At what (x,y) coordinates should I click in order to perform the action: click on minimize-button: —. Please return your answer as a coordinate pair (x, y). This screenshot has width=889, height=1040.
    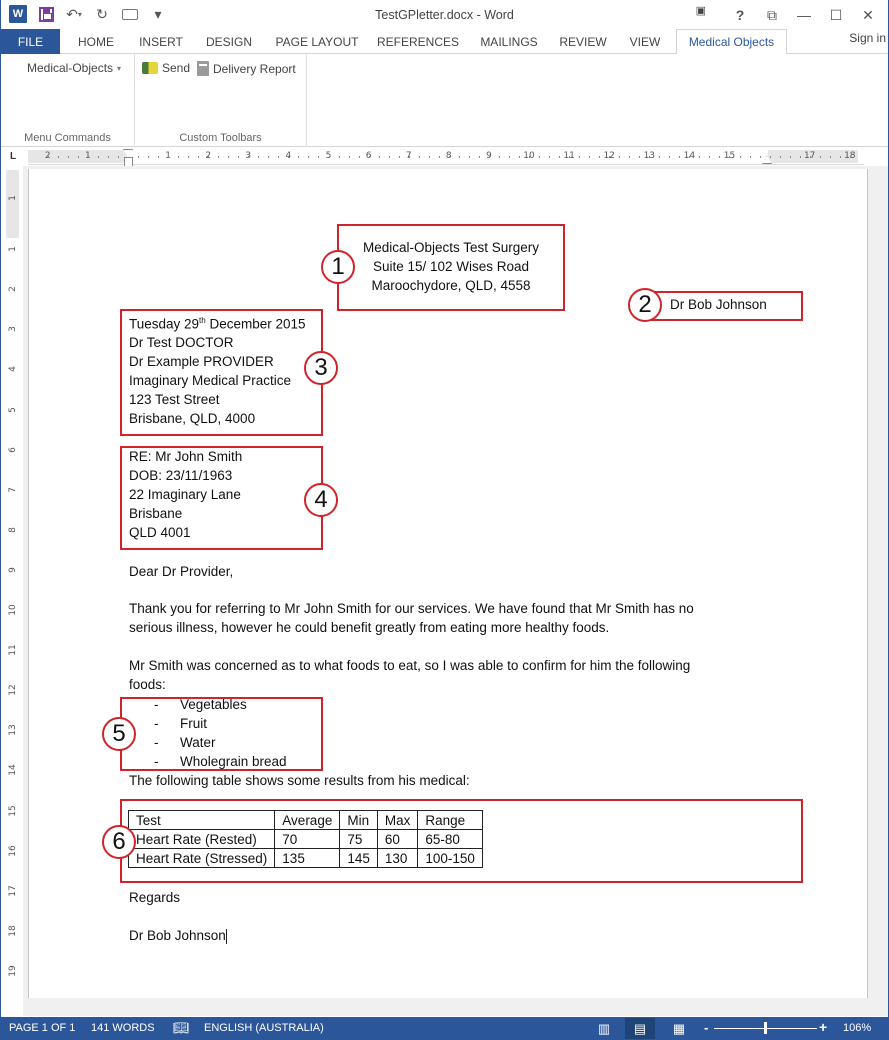
    Looking at the image, I should click on (804, 15).